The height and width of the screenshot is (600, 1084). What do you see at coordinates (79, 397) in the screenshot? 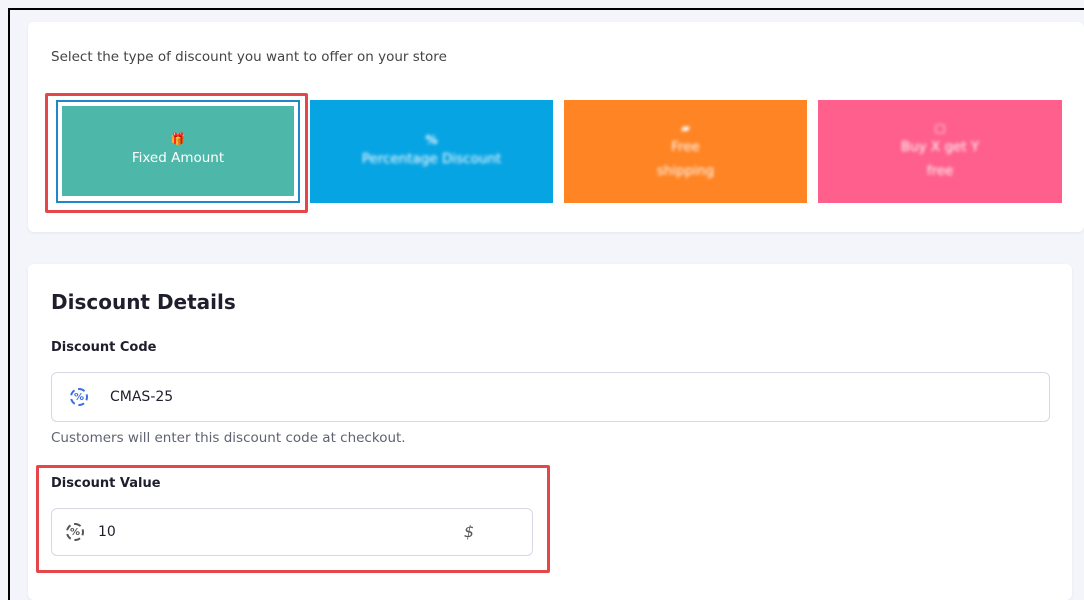
I see `discount-badge-icon: %` at bounding box center [79, 397].